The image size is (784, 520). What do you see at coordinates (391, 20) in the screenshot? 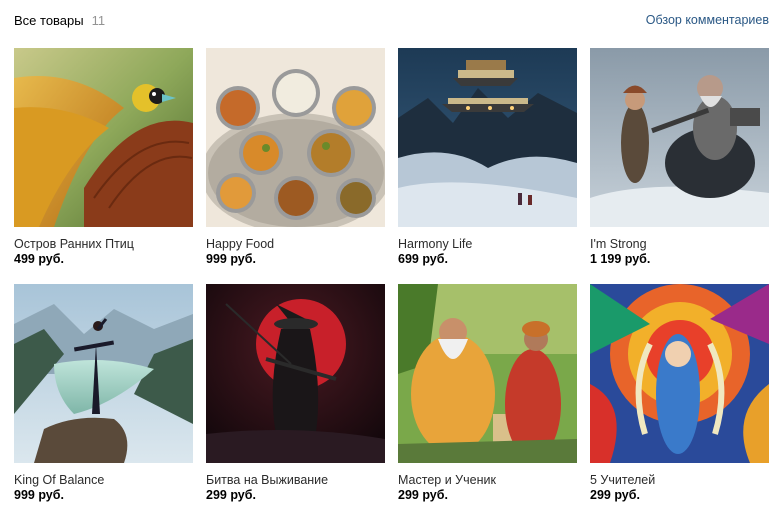
I see `section-header: Все товары 11 Обзор комментариев` at bounding box center [391, 20].